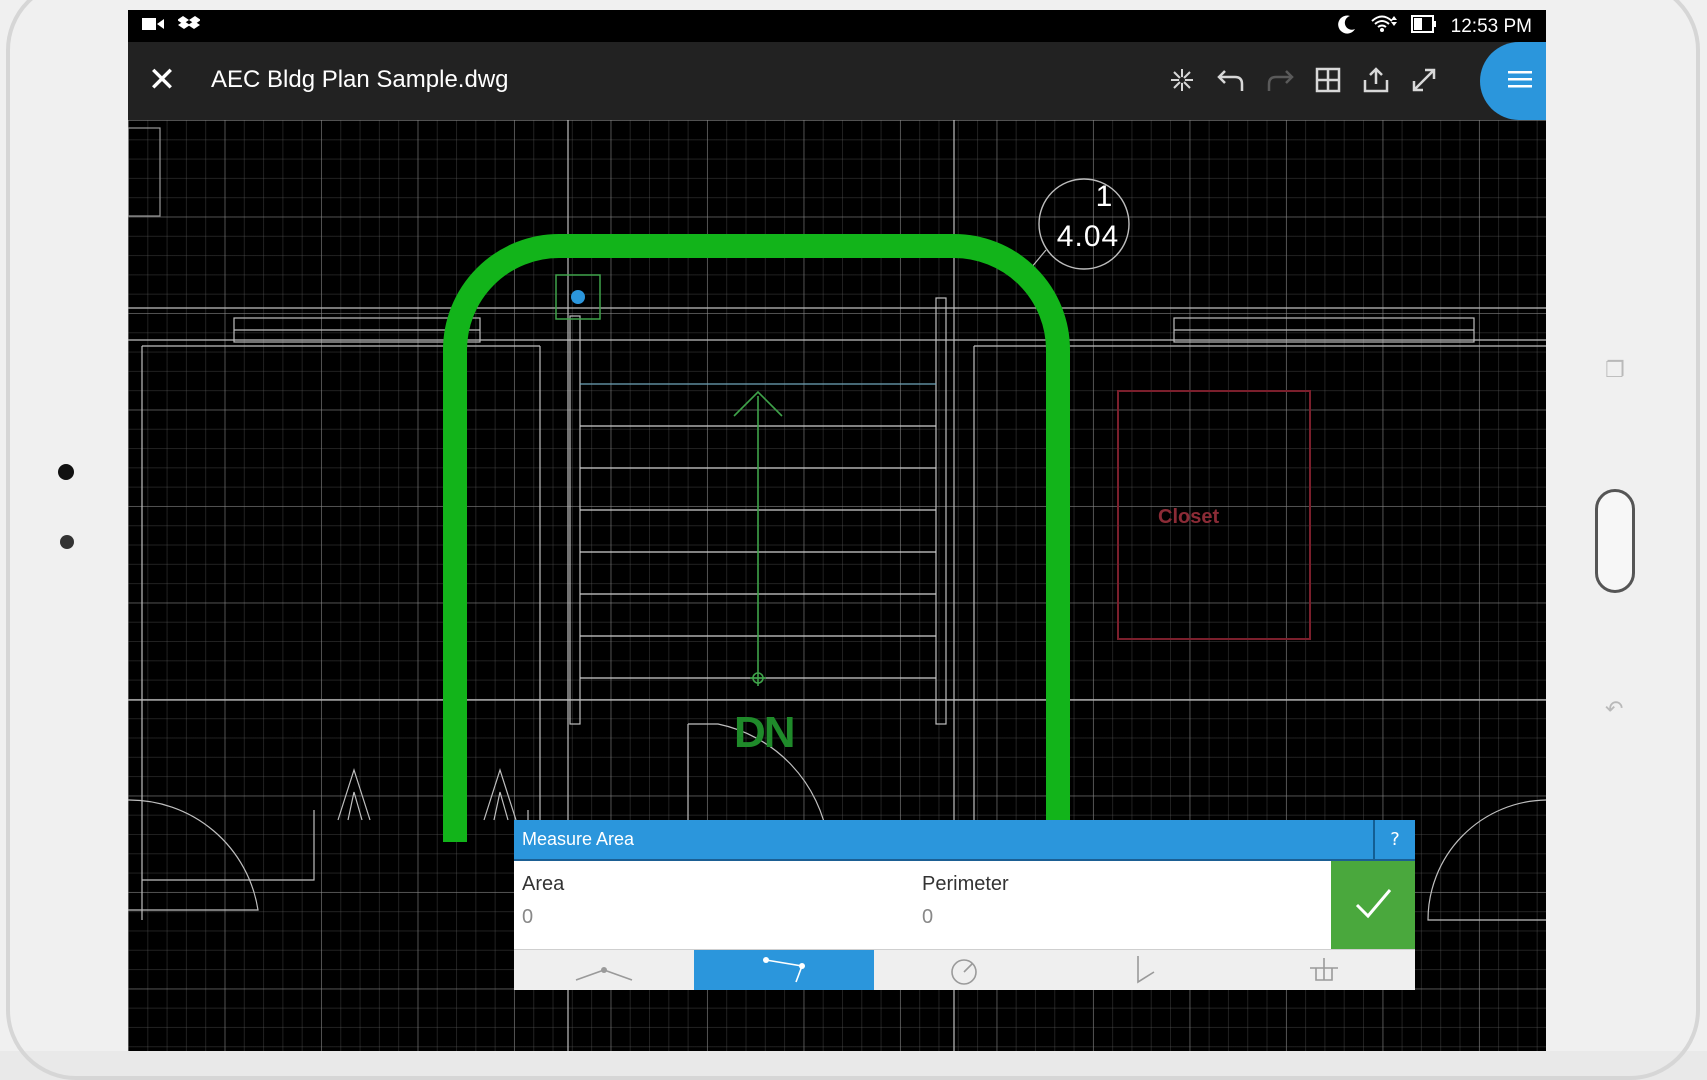 The image size is (1707, 1080). What do you see at coordinates (1182, 80) in the screenshot?
I see `magic-snap-icon` at bounding box center [1182, 80].